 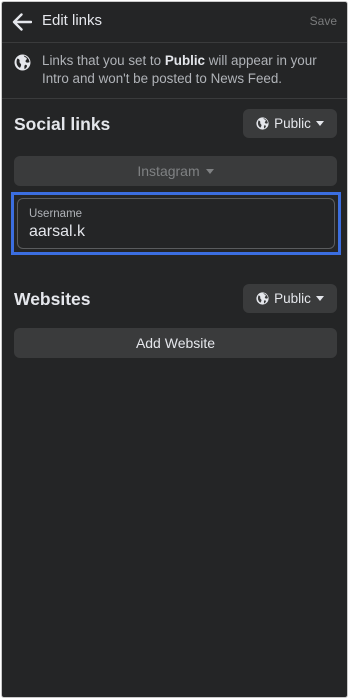 What do you see at coordinates (57, 232) in the screenshot?
I see `username-value: aarsal.k` at bounding box center [57, 232].